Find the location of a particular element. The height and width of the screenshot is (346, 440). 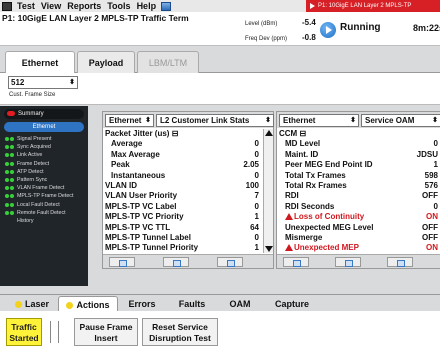

stat-label: Maint. ID is located at coordinates (301, 155).